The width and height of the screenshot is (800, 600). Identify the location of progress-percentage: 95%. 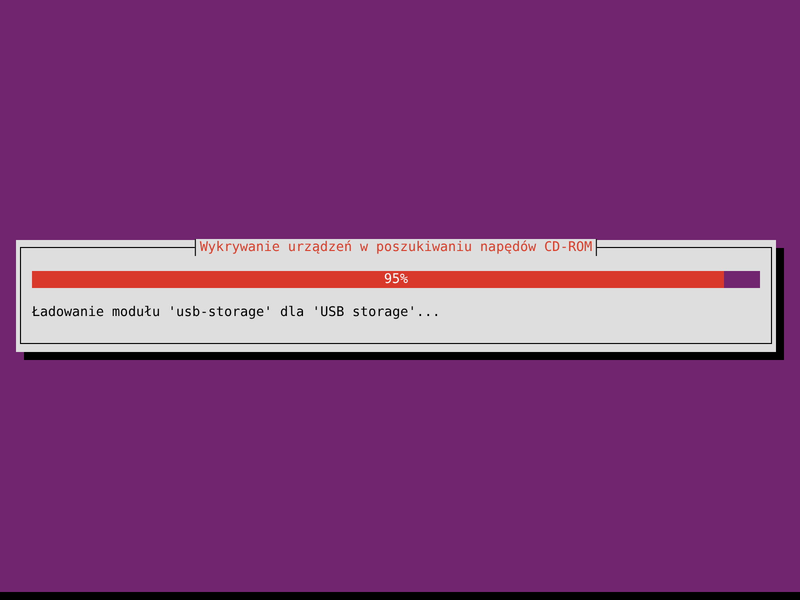
(396, 279).